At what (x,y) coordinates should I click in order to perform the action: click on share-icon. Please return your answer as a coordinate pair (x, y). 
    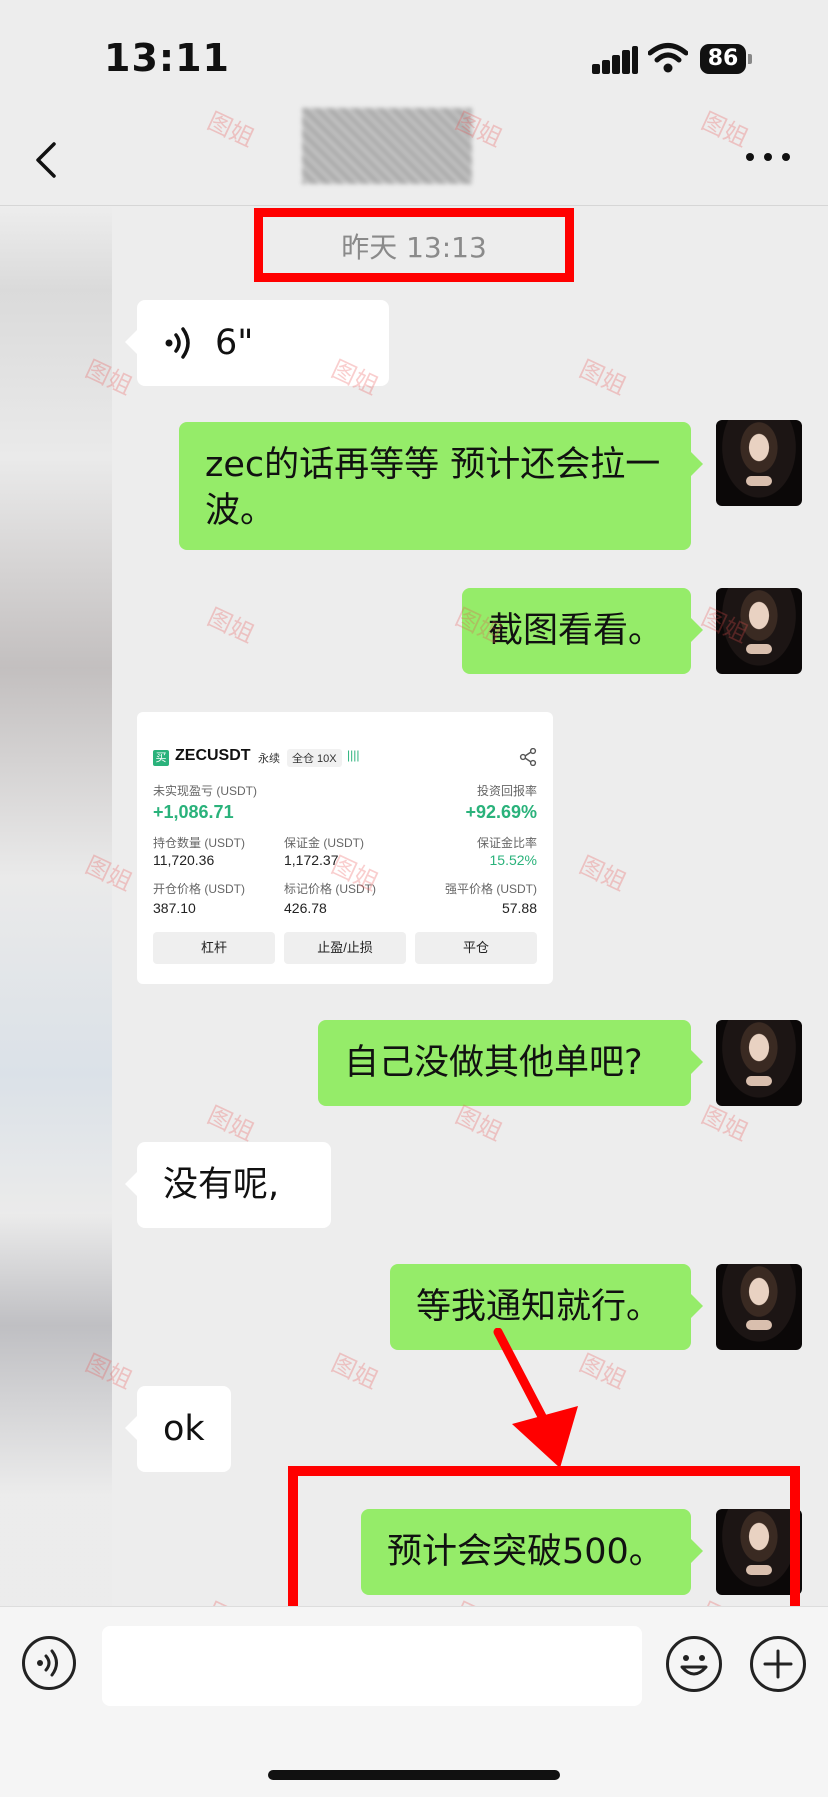
    Looking at the image, I should click on (528, 757).